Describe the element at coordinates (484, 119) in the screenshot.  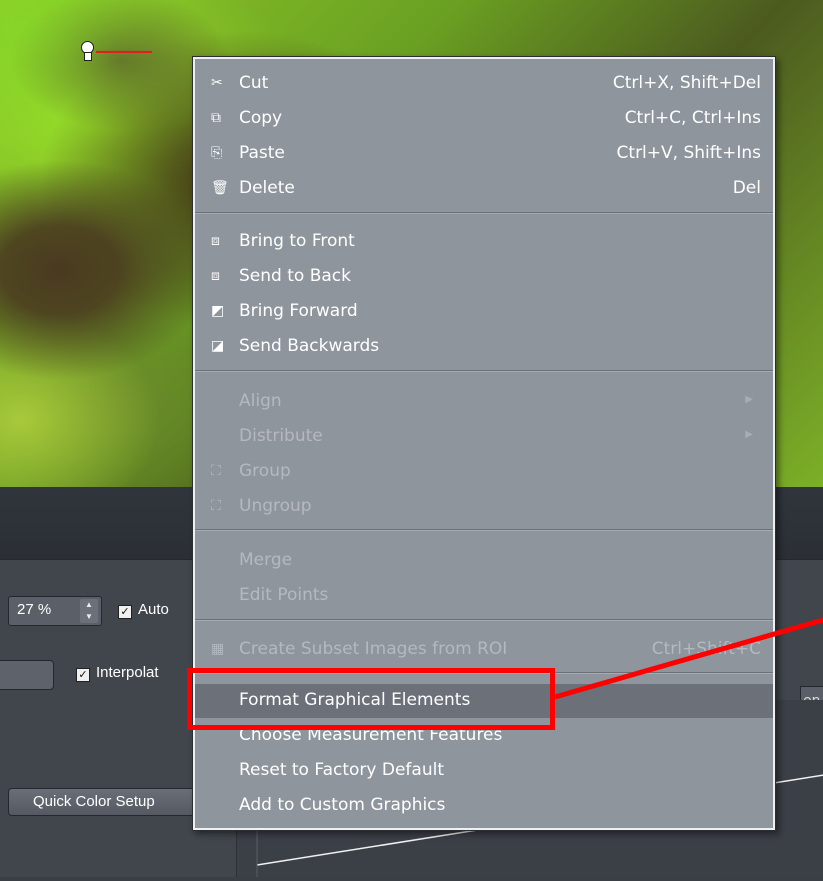
I see `menu-item-copy: ⧉ Copy Ctrl+C, Ctrl+Ins` at that location.